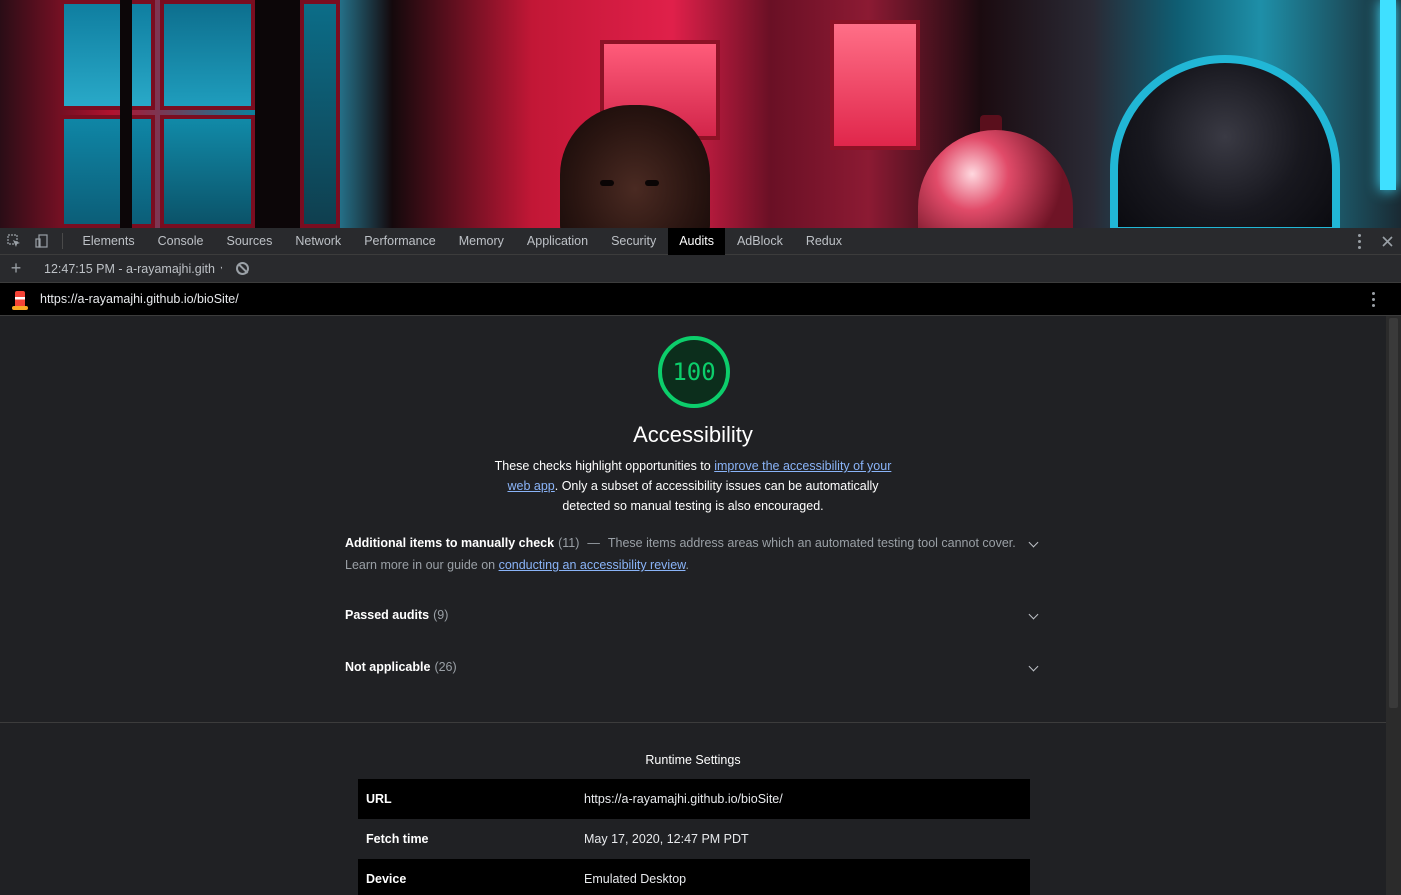 The image size is (1401, 895). What do you see at coordinates (180, 241) in the screenshot?
I see `tab-console: Console` at bounding box center [180, 241].